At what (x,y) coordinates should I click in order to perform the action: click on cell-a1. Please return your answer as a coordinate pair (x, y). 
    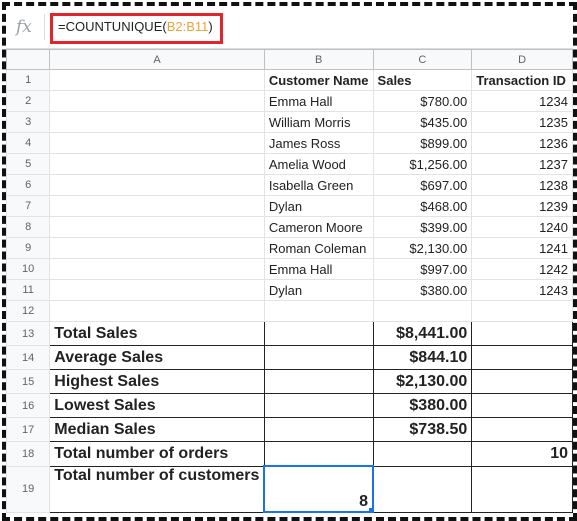
    Looking at the image, I should click on (157, 80).